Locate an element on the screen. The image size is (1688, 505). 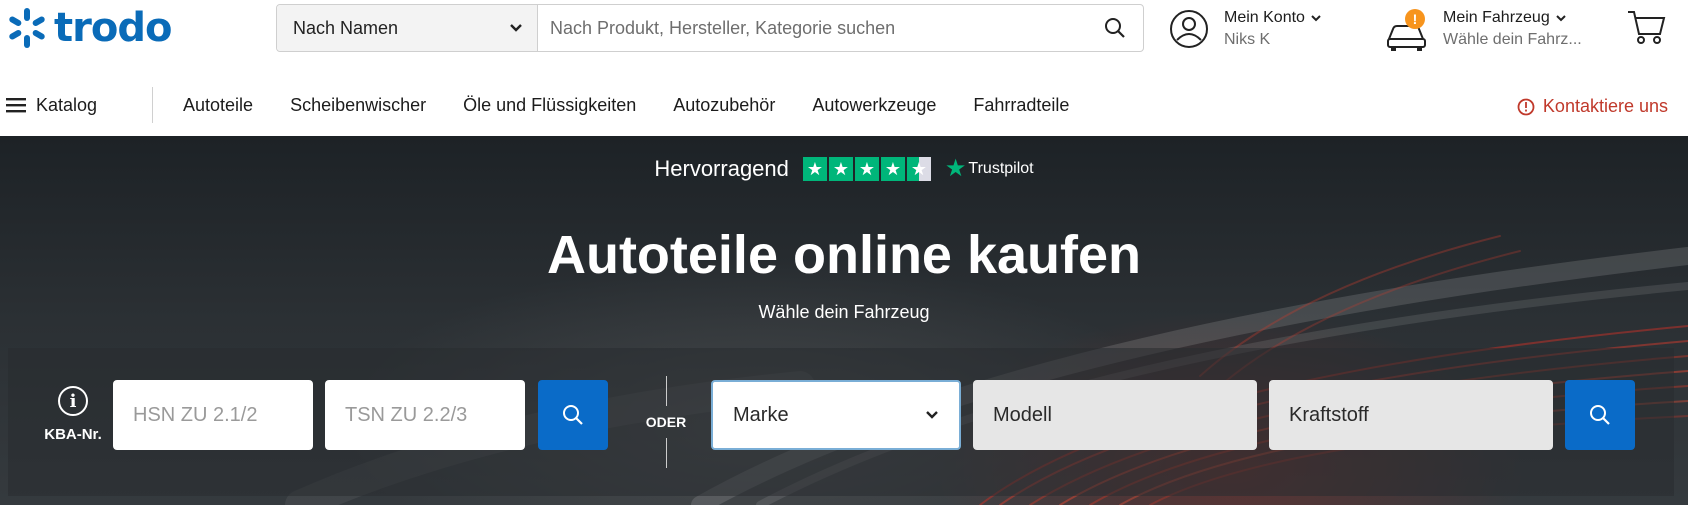
star-half-icon: ★ is located at coordinates (918, 168).